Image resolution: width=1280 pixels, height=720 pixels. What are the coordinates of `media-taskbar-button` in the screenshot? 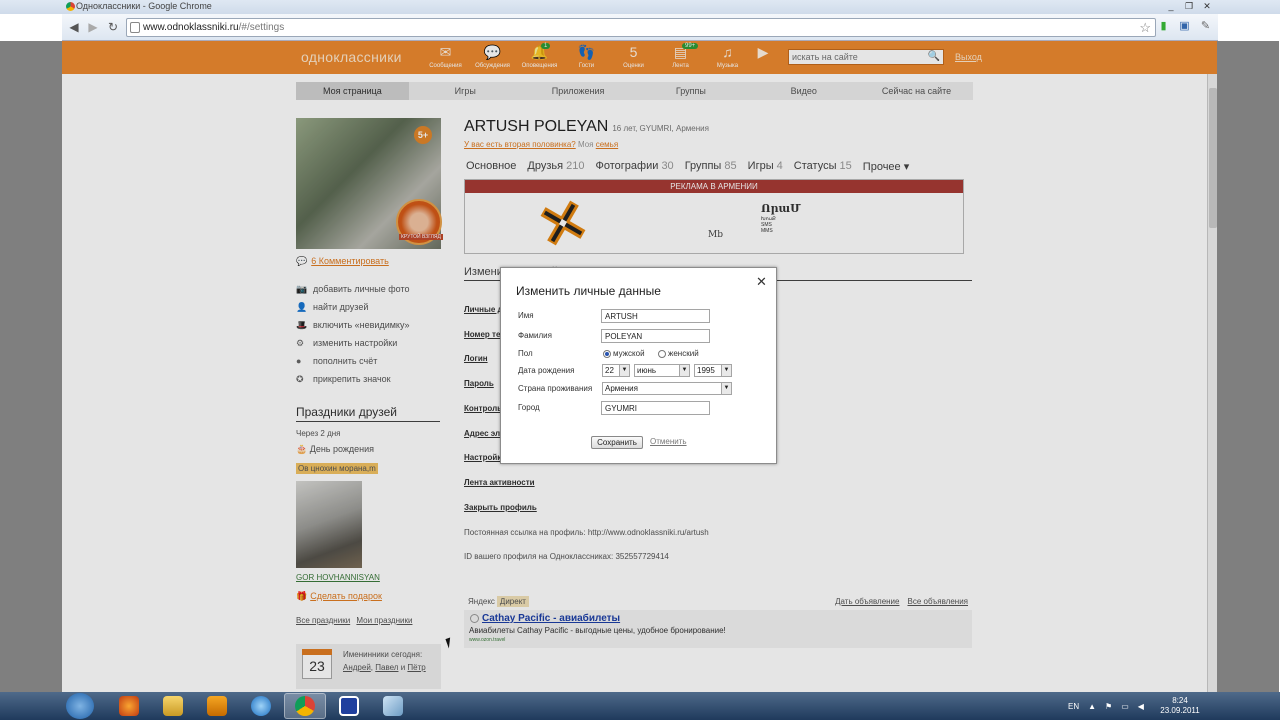 It's located at (217, 706).